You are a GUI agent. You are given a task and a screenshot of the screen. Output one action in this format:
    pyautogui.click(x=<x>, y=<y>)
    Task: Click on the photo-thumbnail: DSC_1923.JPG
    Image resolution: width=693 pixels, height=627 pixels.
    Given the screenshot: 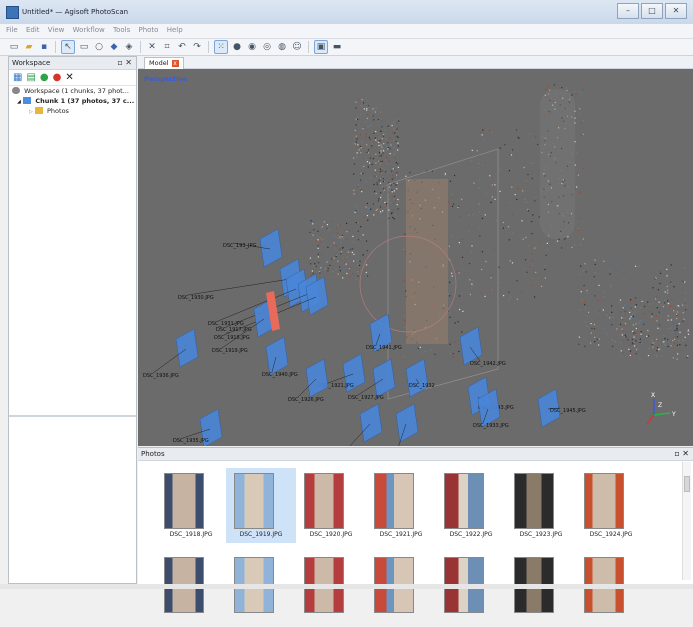 What is the action you would take?
    pyautogui.click(x=541, y=505)
    